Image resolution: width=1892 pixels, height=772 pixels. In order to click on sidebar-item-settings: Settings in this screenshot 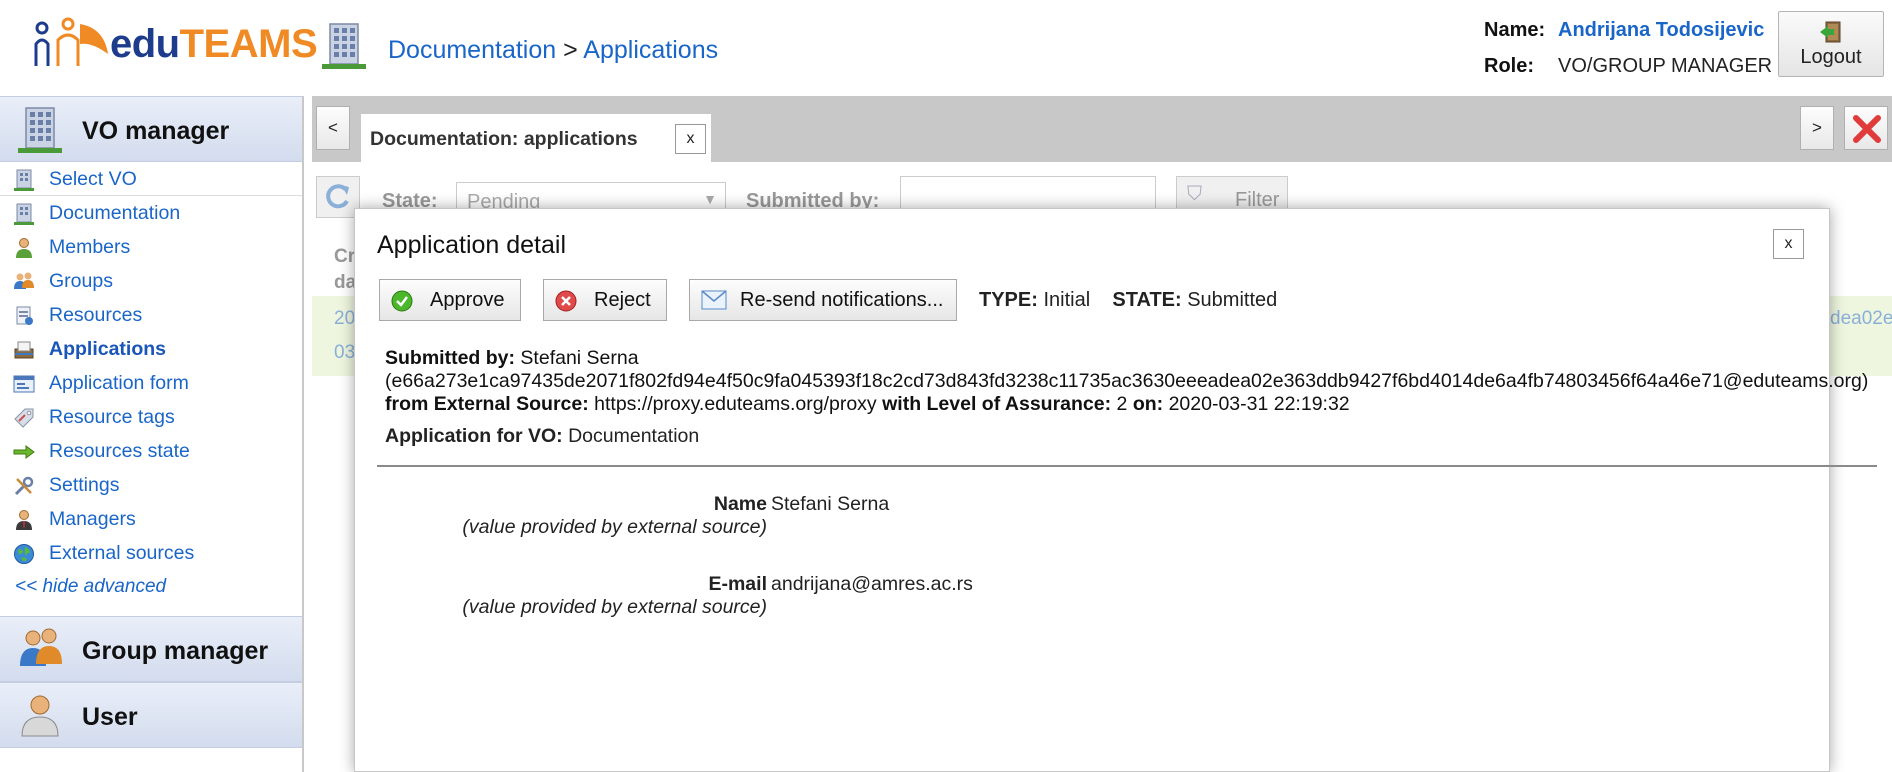, I will do `click(151, 485)`.